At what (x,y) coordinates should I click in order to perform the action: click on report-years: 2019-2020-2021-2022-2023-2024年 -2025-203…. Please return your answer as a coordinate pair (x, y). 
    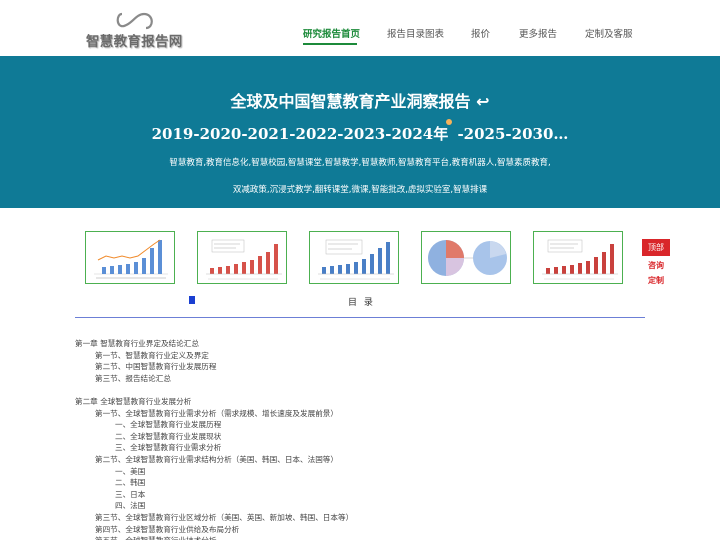
    Looking at the image, I should click on (360, 131).